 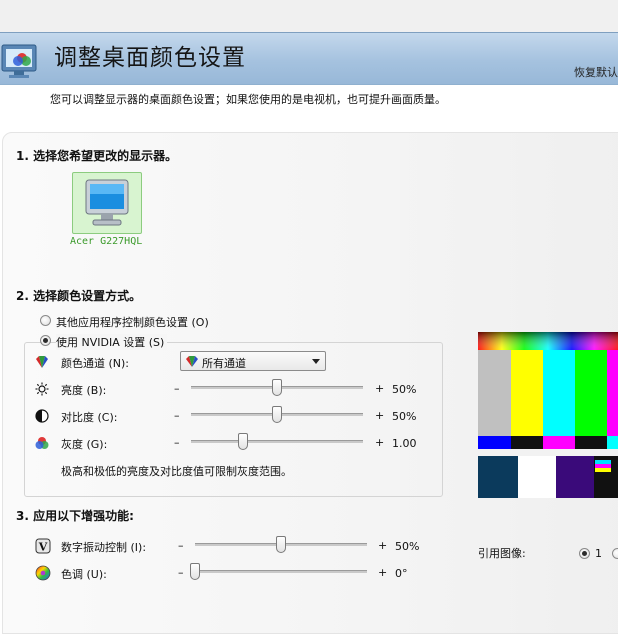 I want to click on gamma-value: 1.00, so click(x=404, y=443).